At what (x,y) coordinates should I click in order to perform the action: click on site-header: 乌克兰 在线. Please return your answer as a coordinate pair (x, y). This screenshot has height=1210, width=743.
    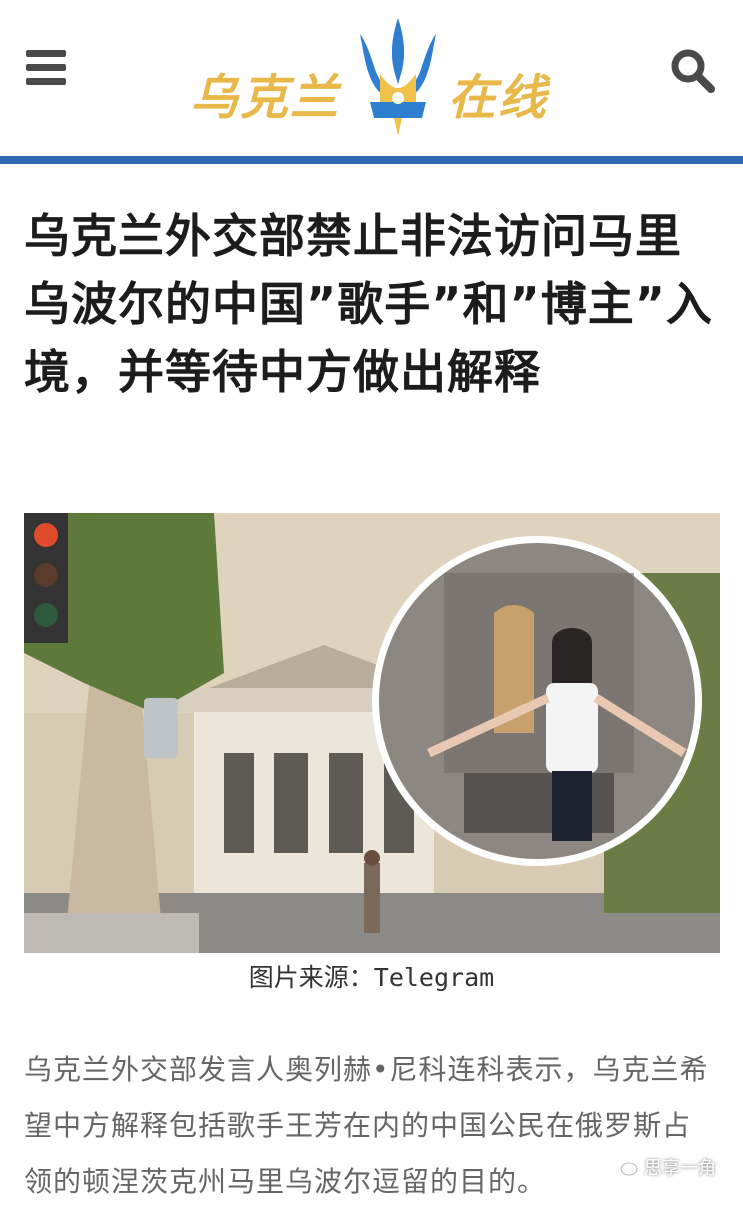
    Looking at the image, I should click on (371, 78).